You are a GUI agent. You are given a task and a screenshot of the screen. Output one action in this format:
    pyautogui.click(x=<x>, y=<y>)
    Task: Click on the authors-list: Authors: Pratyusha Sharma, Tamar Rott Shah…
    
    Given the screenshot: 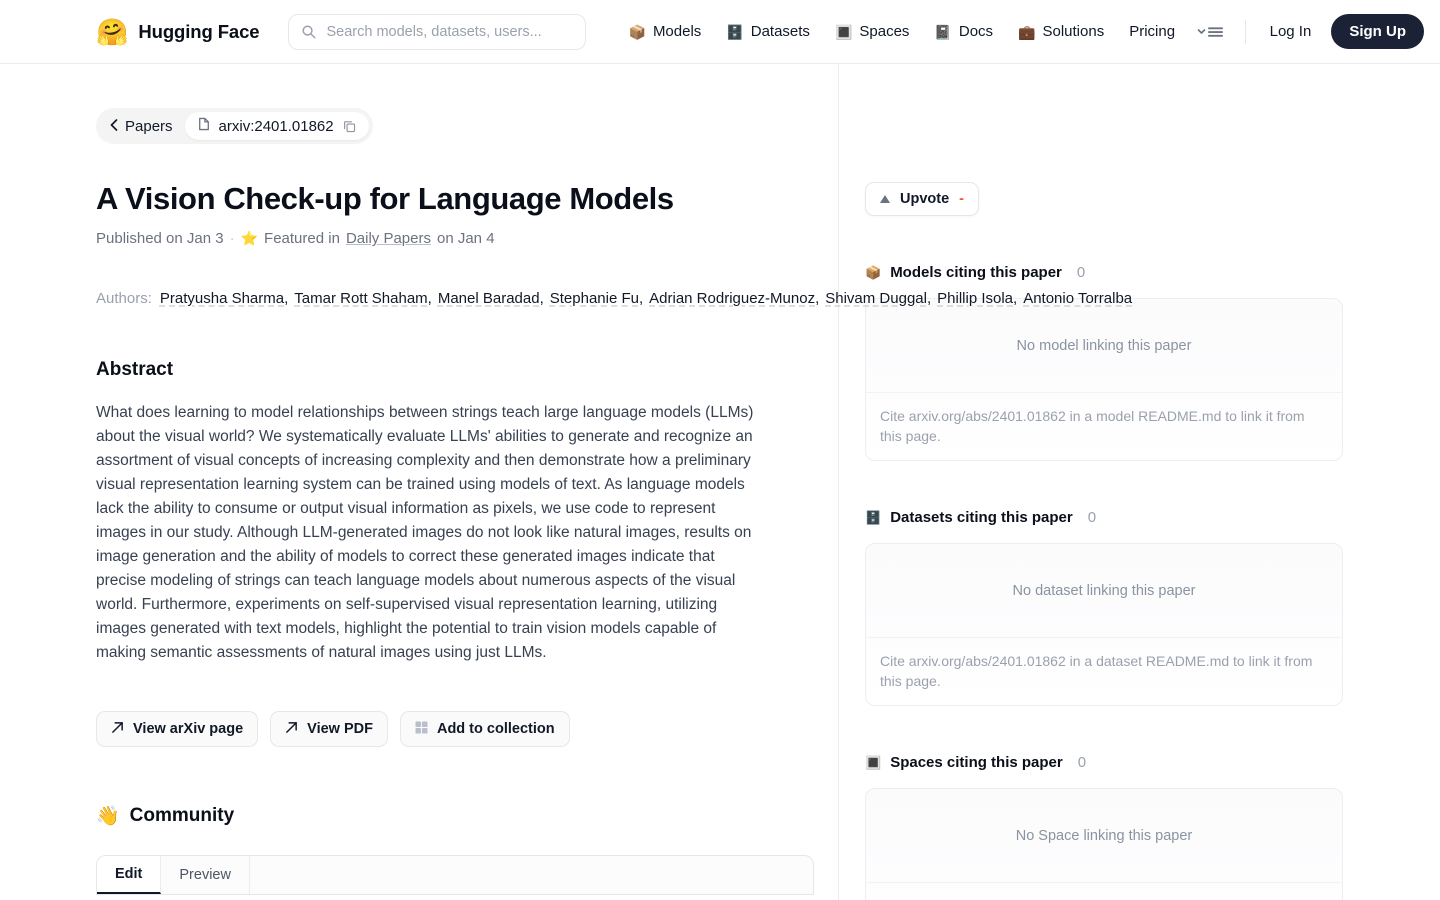 What is the action you would take?
    pyautogui.click(x=614, y=299)
    